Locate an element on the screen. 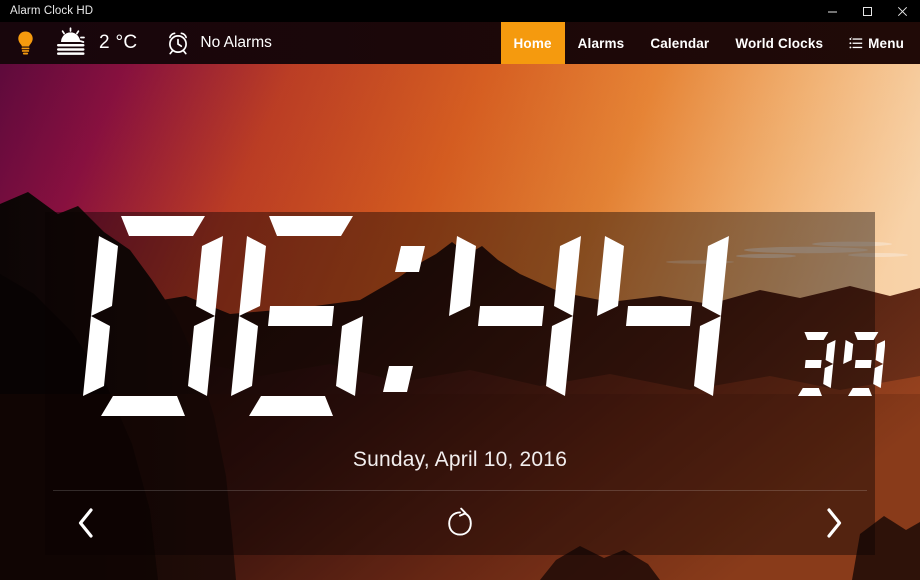 Image resolution: width=920 pixels, height=580 pixels. chevron-left-icon is located at coordinates (85, 523).